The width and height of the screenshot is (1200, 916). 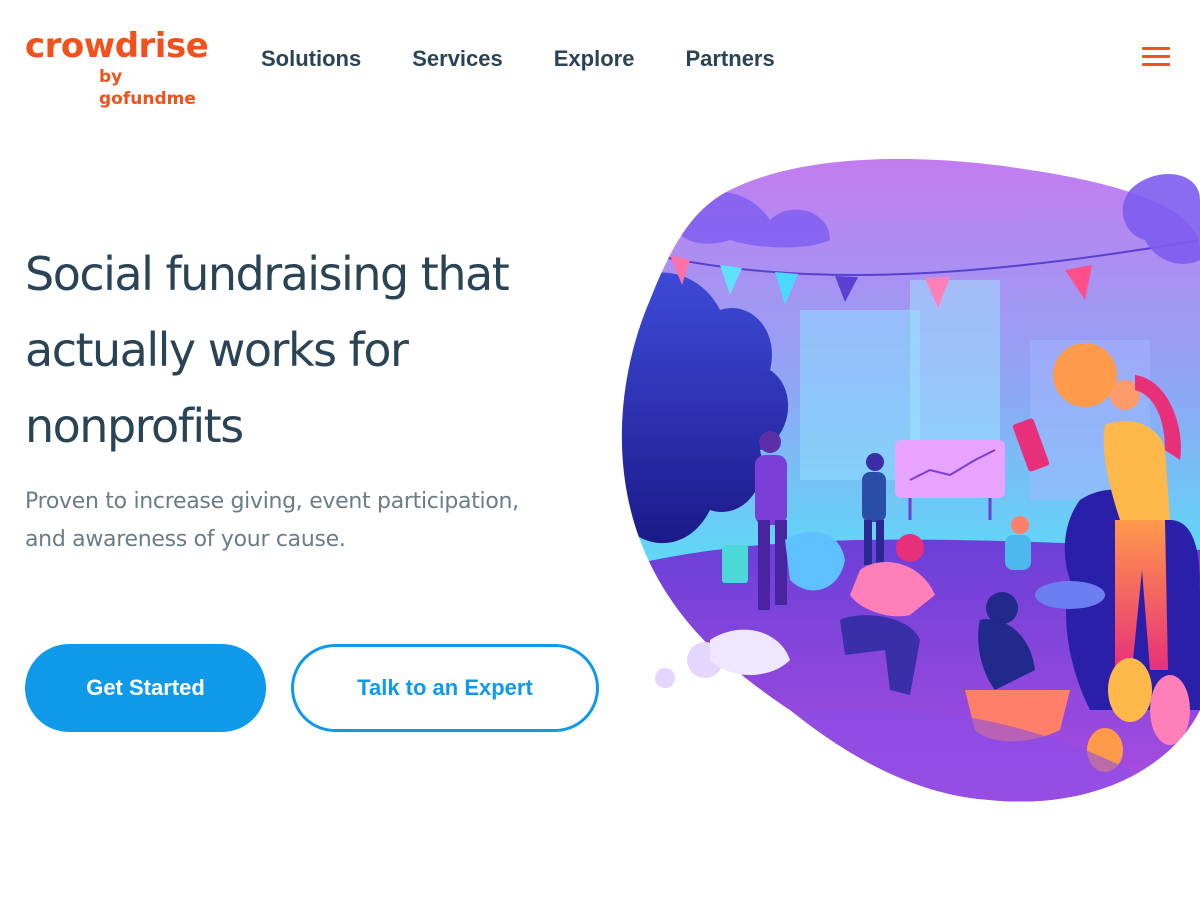 I want to click on nav-item-explore: Explore, so click(x=594, y=59).